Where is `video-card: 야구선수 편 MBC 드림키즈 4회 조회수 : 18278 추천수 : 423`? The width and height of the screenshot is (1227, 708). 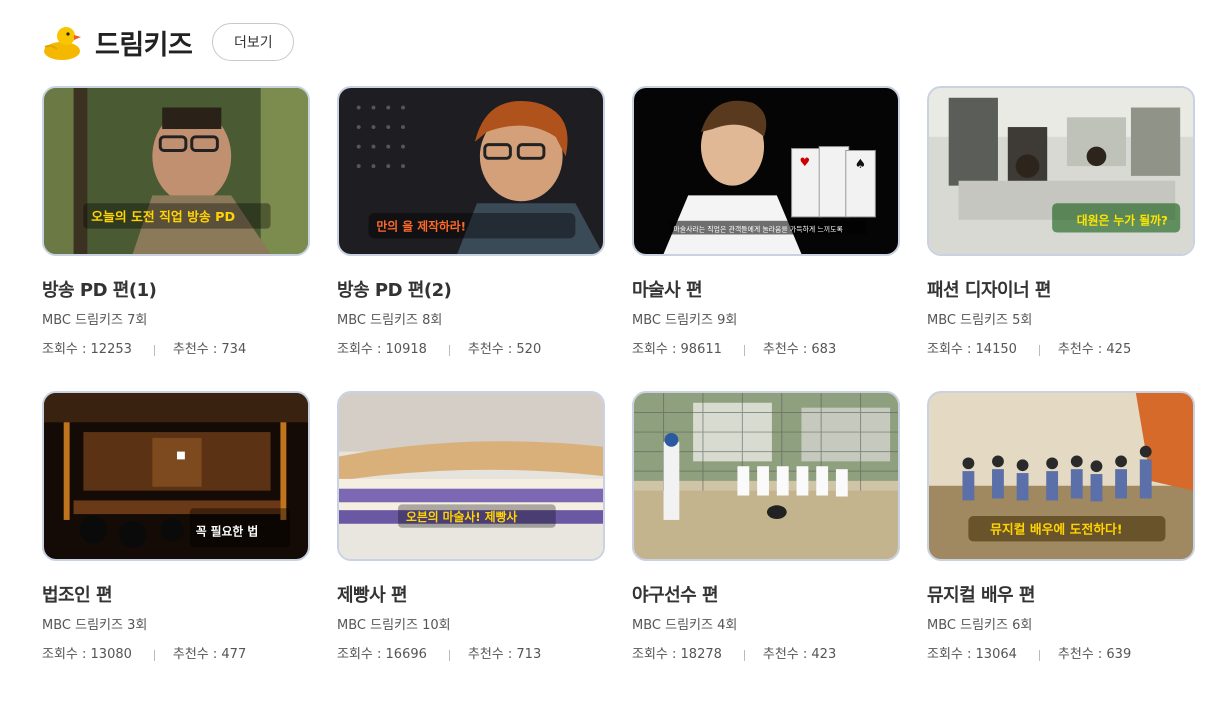 video-card: 야구선수 편 MBC 드림키즈 4회 조회수 : 18278 추천수 : 423 is located at coordinates (766, 528).